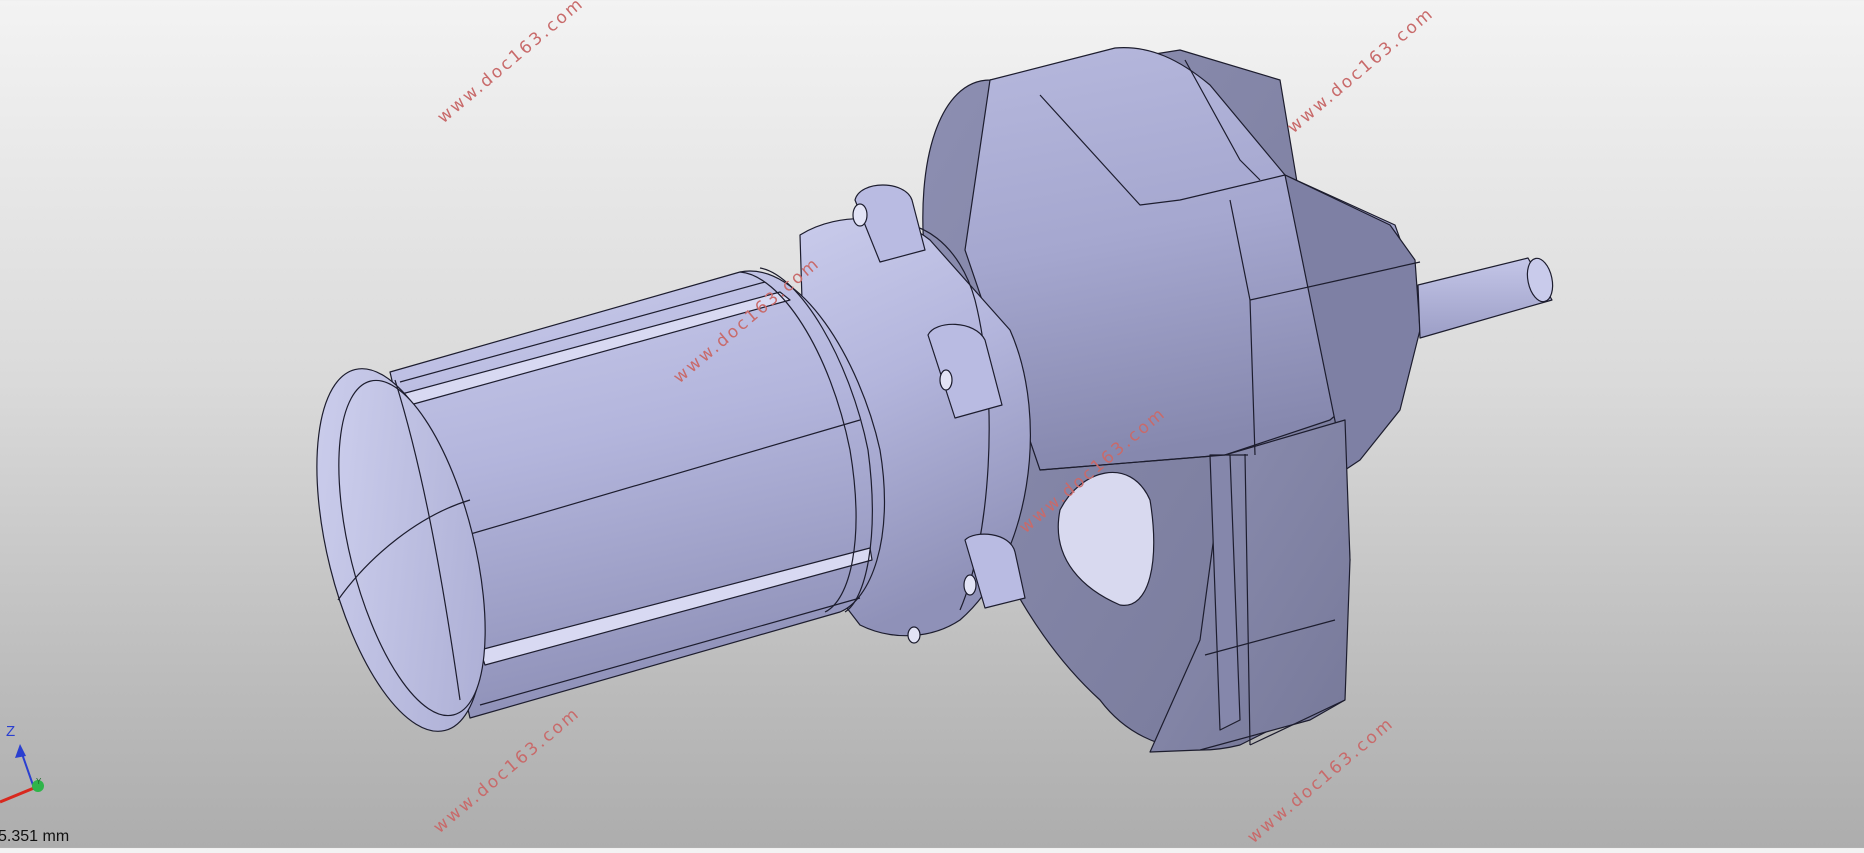 The height and width of the screenshot is (853, 1864). Describe the element at coordinates (22, 763) in the screenshot. I see `orientation-triad: Z Y` at that location.